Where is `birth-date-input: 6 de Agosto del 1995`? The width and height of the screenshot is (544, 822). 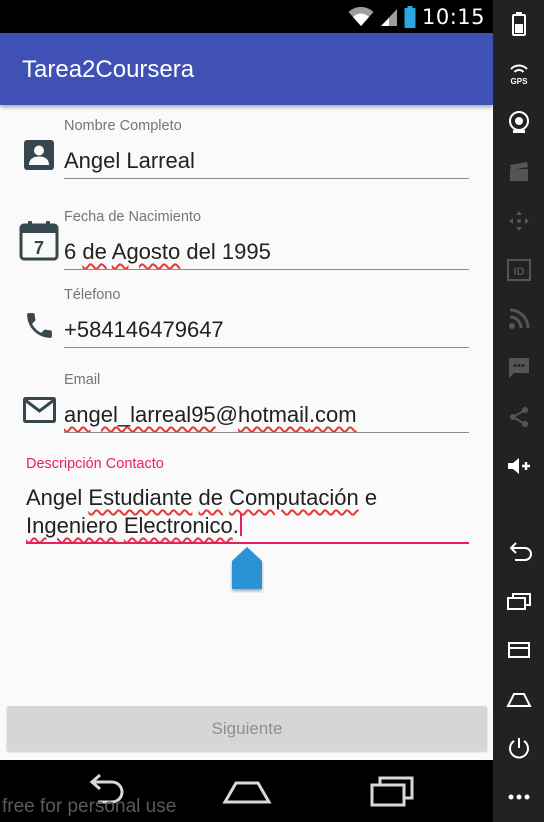
birth-date-input: 6 de Agosto del 1995 is located at coordinates (167, 252).